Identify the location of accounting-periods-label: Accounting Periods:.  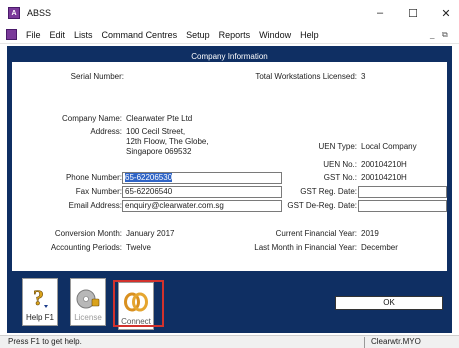
(86, 247).